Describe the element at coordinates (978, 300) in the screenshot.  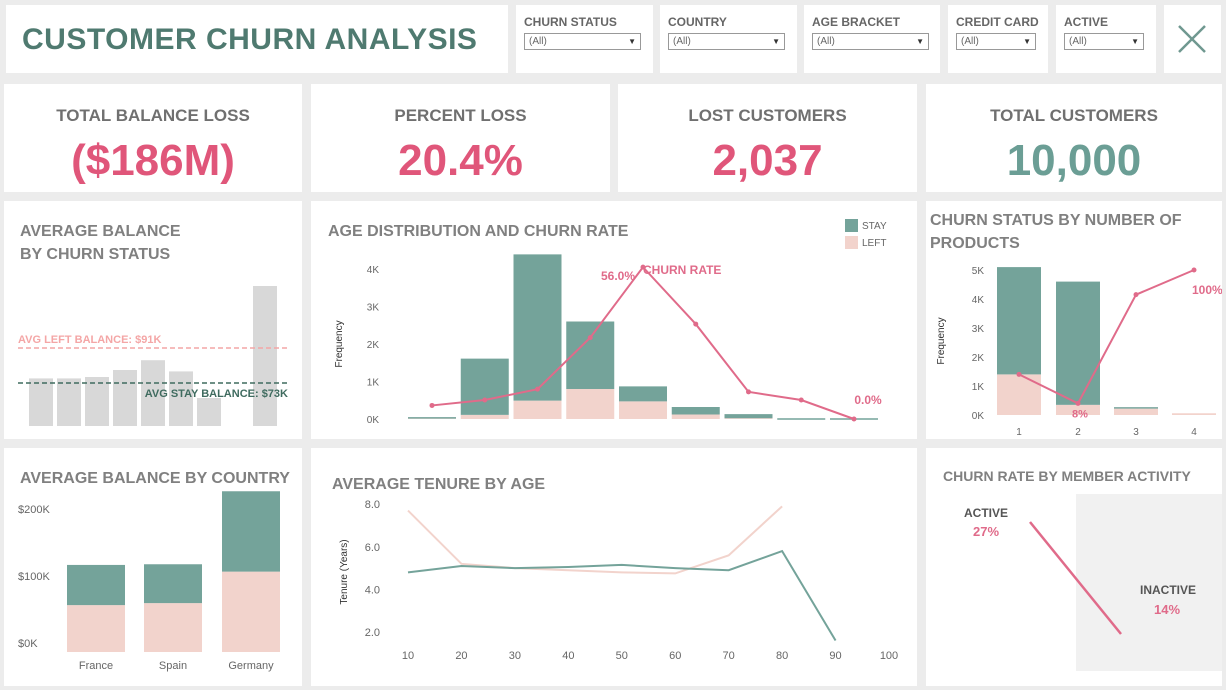
I see `y-tick-label: 4K` at that location.